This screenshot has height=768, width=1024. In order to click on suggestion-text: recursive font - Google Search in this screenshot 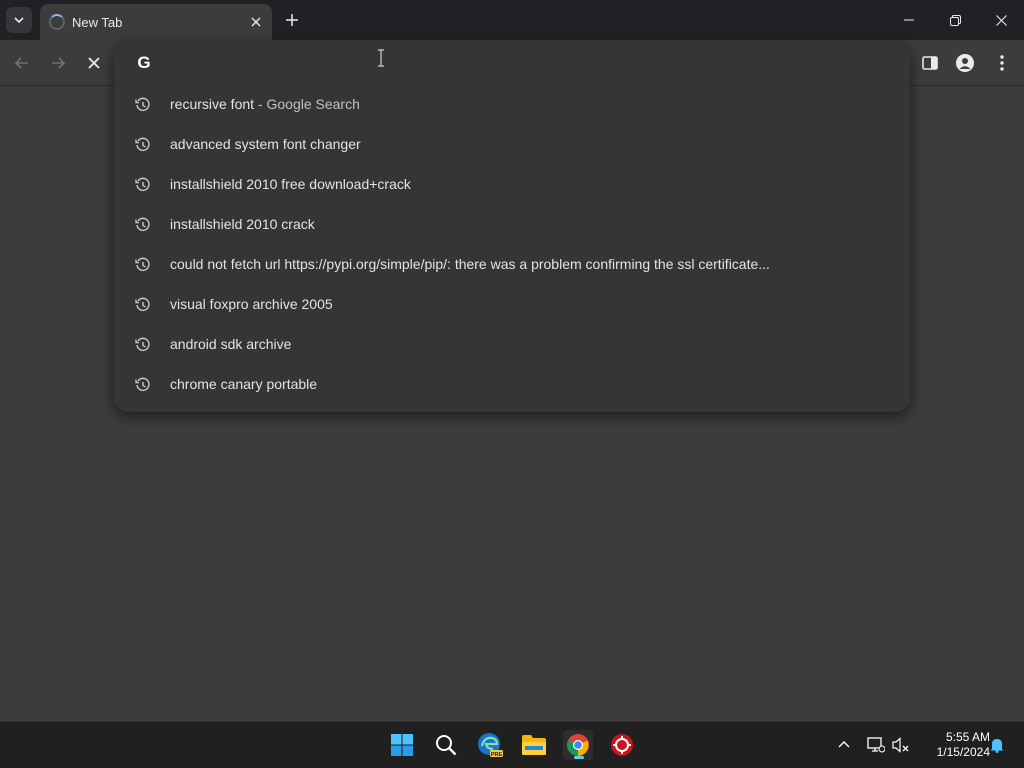, I will do `click(265, 104)`.